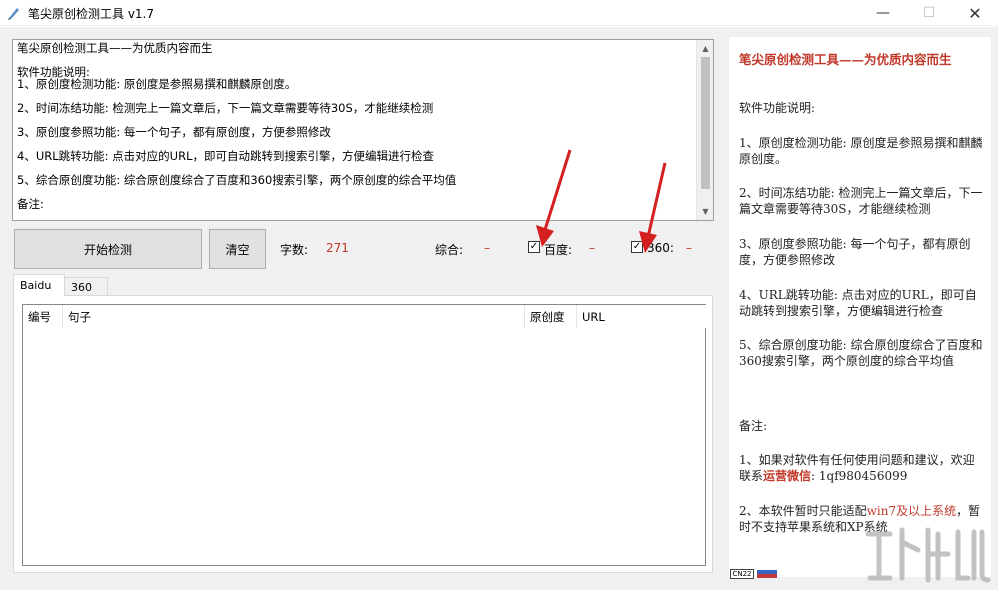 The image size is (998, 590). Describe the element at coordinates (689, 248) in the screenshot. I see `s360-value: –` at that location.